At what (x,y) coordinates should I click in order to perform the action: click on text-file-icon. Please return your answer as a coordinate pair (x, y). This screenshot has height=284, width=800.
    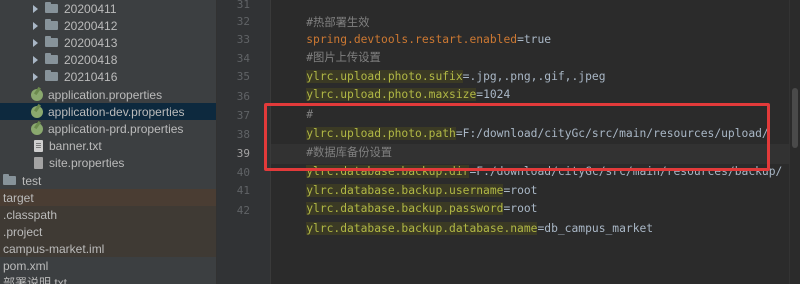
    Looking at the image, I should click on (38, 145).